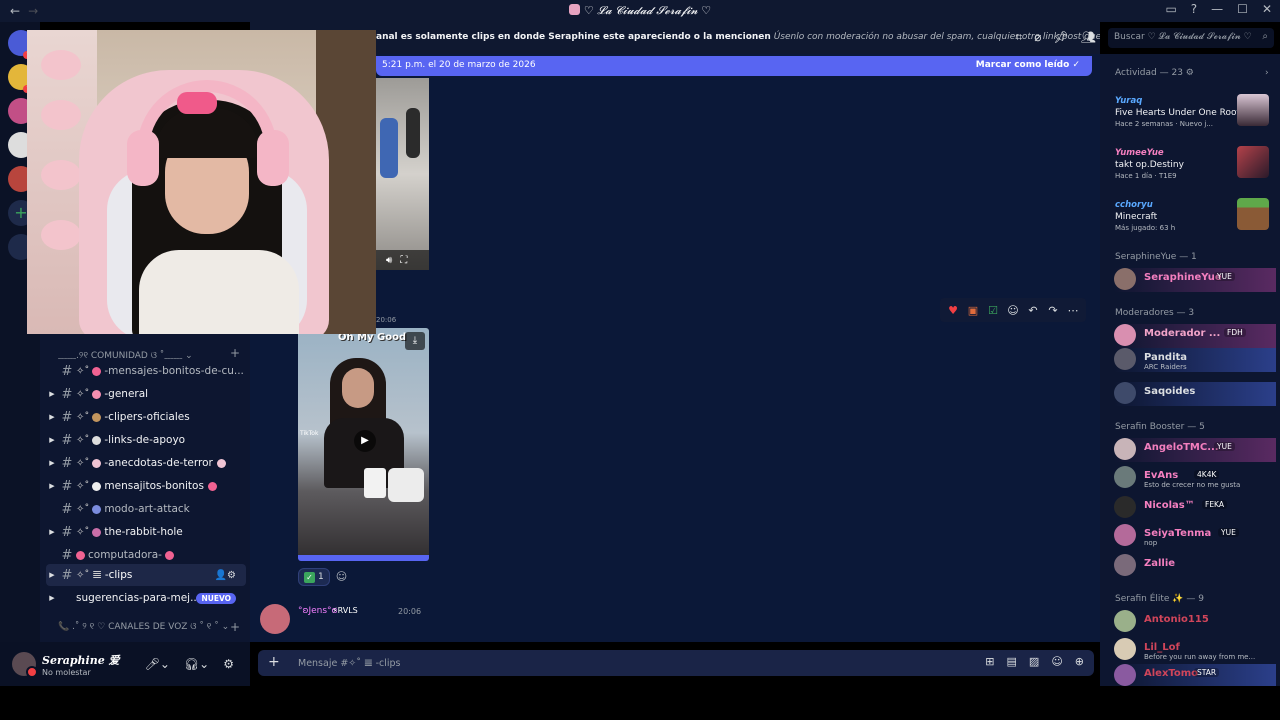  What do you see at coordinates (1151, 543) in the screenshot?
I see `member-sub: nop` at bounding box center [1151, 543].